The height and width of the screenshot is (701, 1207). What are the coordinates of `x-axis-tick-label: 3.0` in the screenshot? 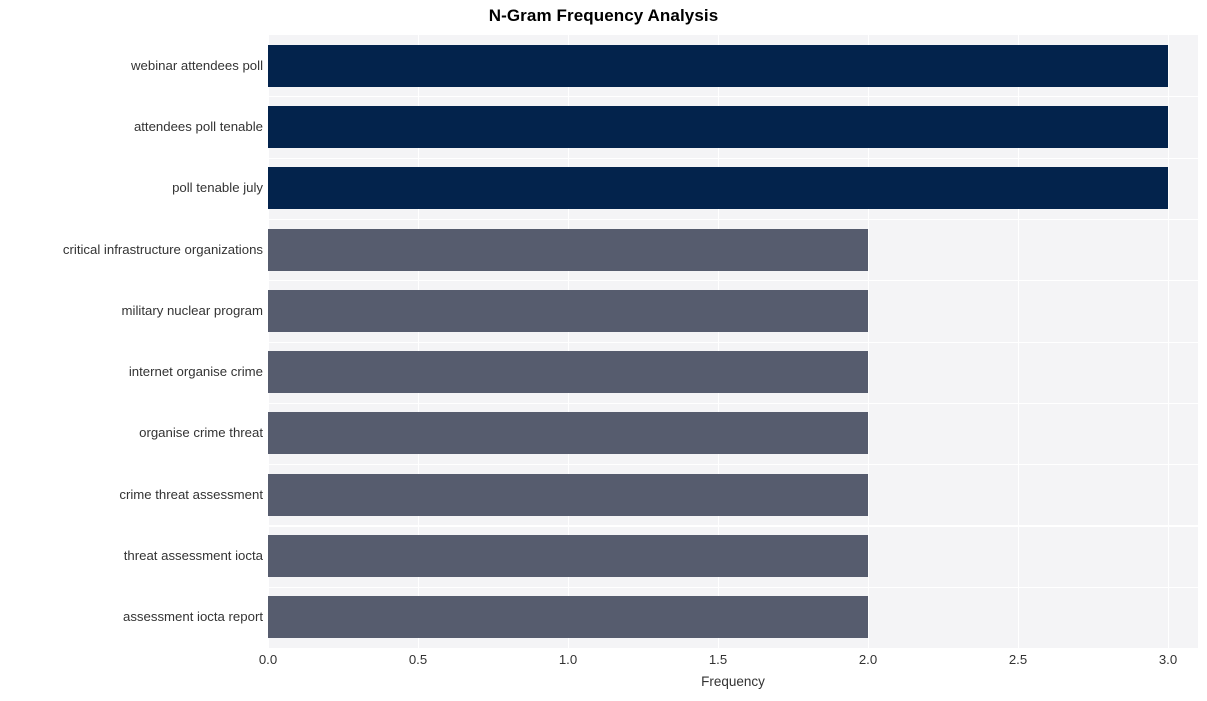 It's located at (1168, 659).